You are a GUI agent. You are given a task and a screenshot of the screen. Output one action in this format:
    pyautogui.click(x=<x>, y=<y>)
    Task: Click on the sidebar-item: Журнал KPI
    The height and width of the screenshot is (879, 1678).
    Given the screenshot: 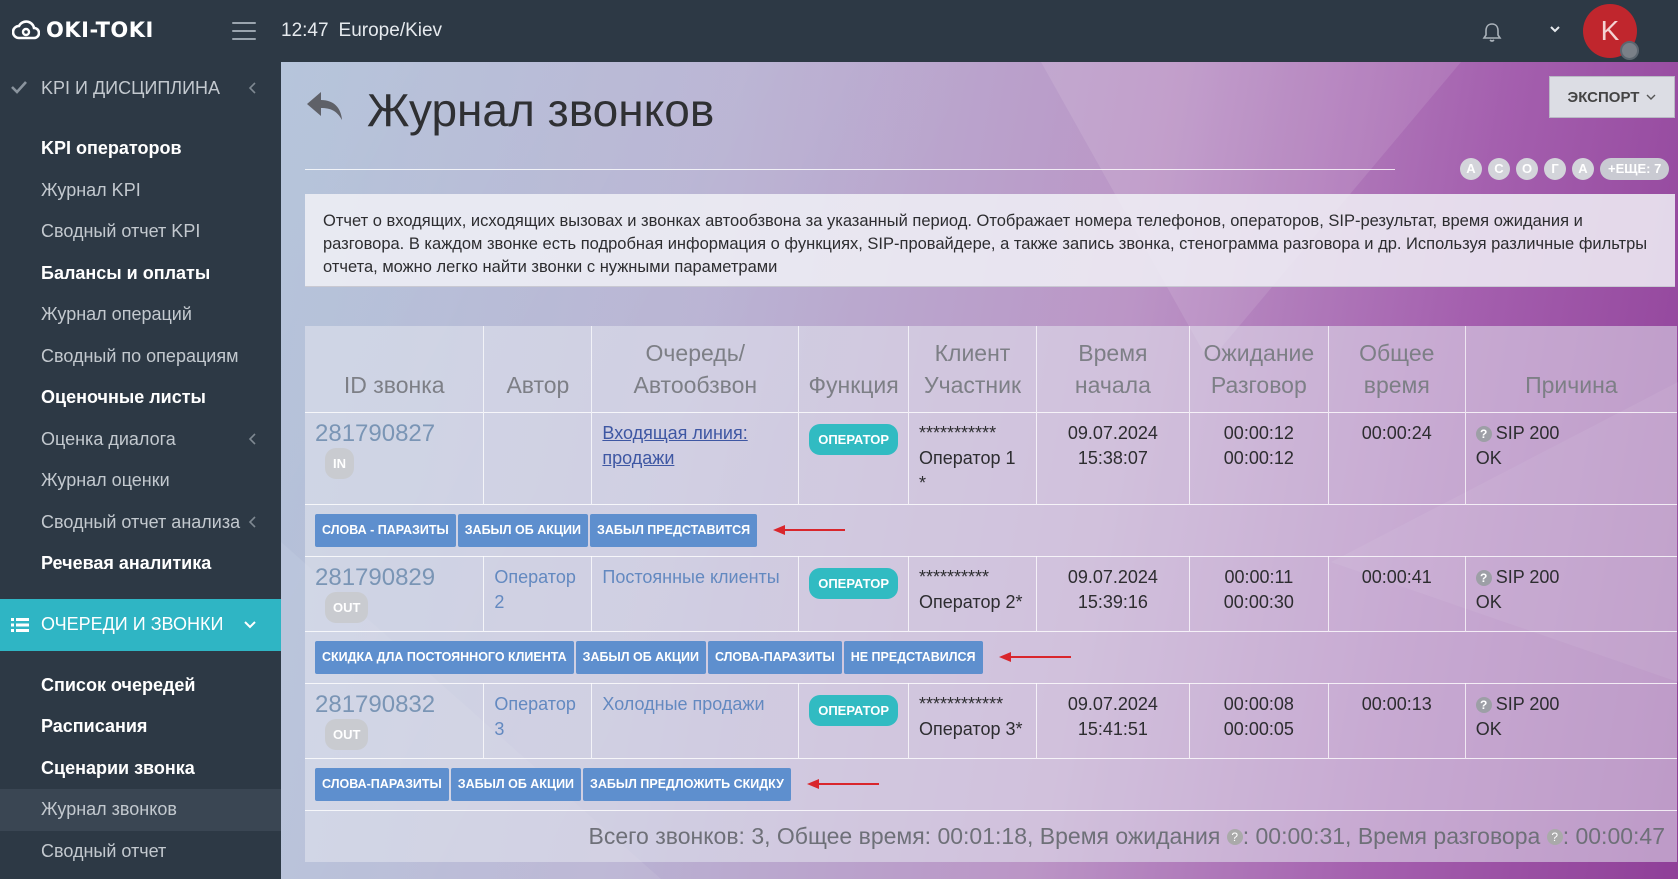 What is the action you would take?
    pyautogui.click(x=140, y=191)
    